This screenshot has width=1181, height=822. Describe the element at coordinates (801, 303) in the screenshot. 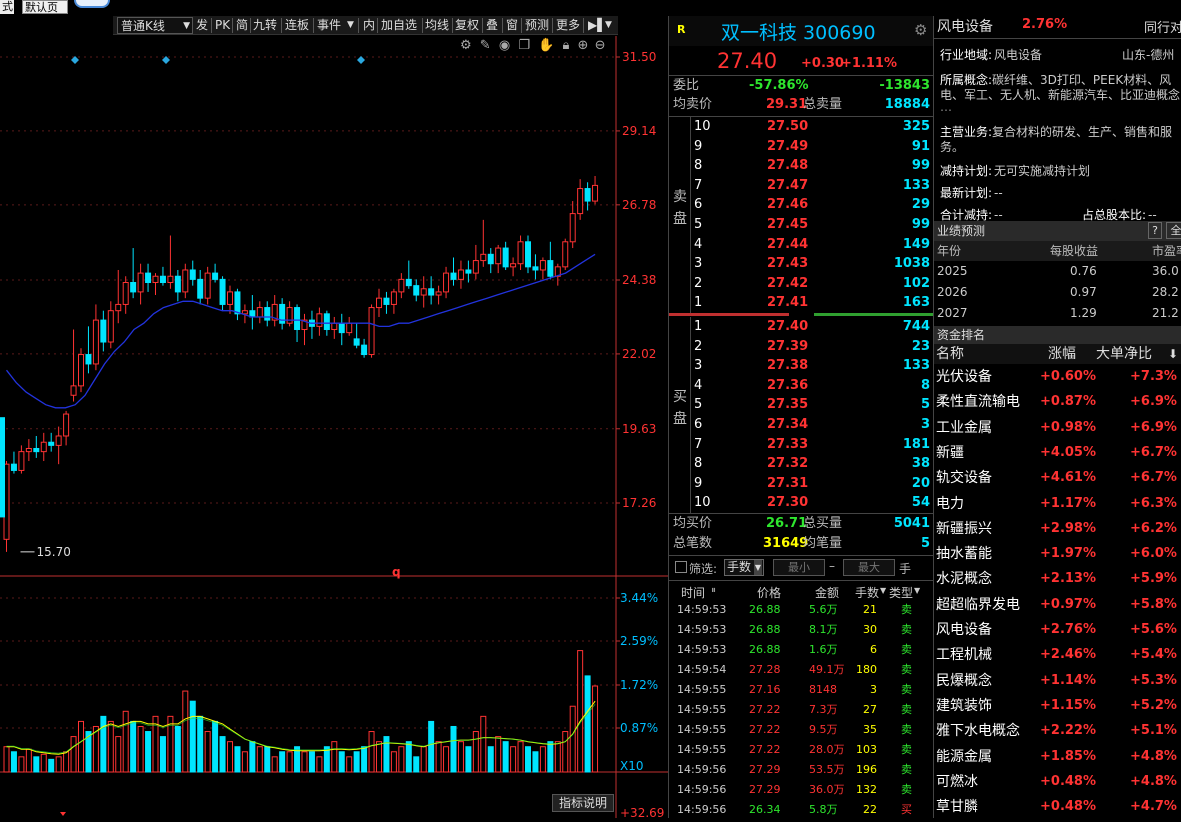

I see `sell-level-row: 1 27.41 163` at that location.